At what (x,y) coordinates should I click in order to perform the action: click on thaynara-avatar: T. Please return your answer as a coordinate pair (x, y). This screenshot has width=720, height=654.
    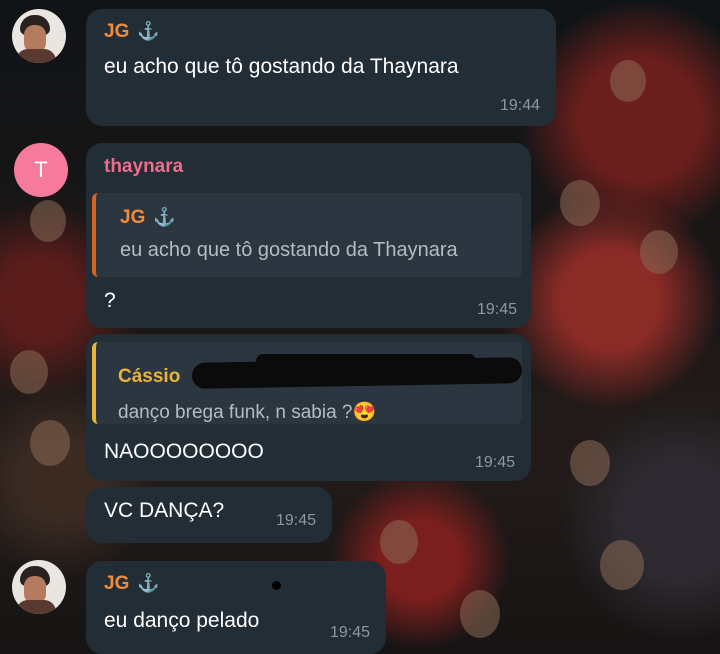
    Looking at the image, I should click on (41, 170).